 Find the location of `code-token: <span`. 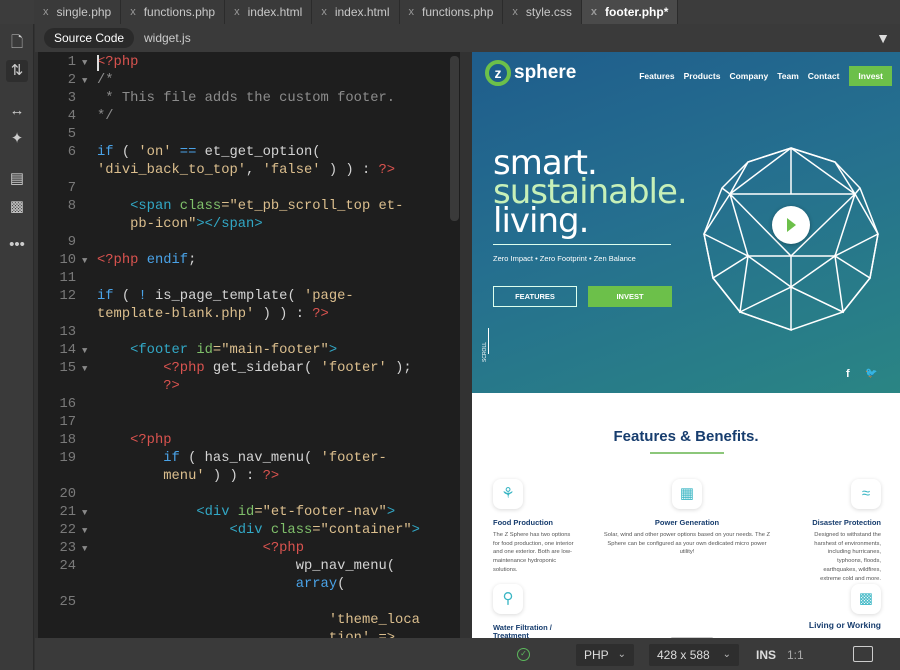

code-token: <span is located at coordinates (138, 206).